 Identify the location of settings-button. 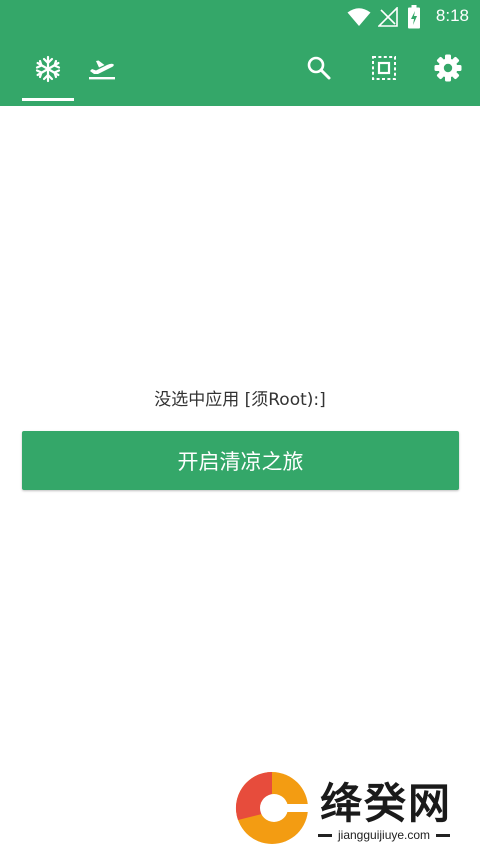
(448, 68).